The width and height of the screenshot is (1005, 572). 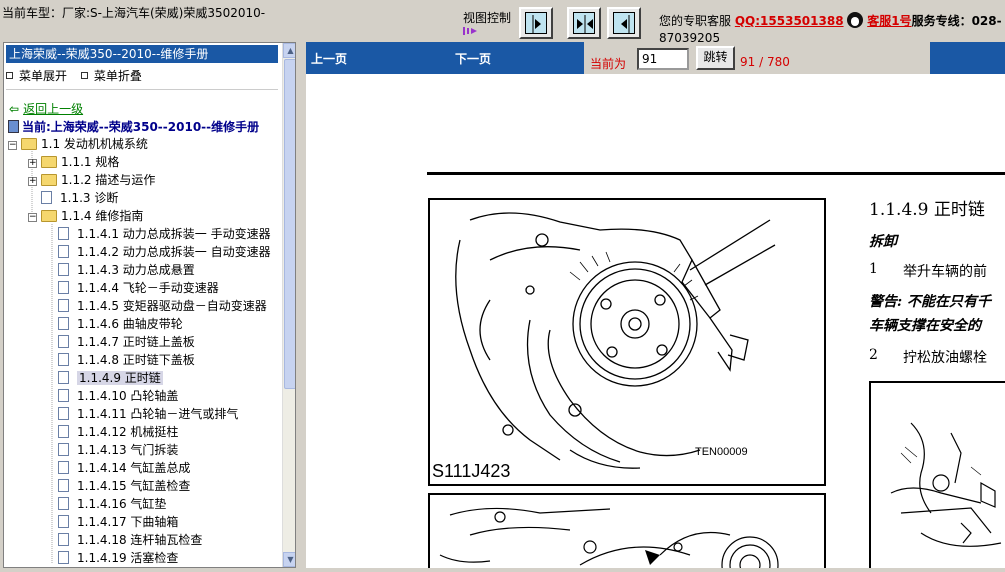 What do you see at coordinates (930, 302) in the screenshot?
I see `warning-line-1: 警告: 不能在只有千` at bounding box center [930, 302].